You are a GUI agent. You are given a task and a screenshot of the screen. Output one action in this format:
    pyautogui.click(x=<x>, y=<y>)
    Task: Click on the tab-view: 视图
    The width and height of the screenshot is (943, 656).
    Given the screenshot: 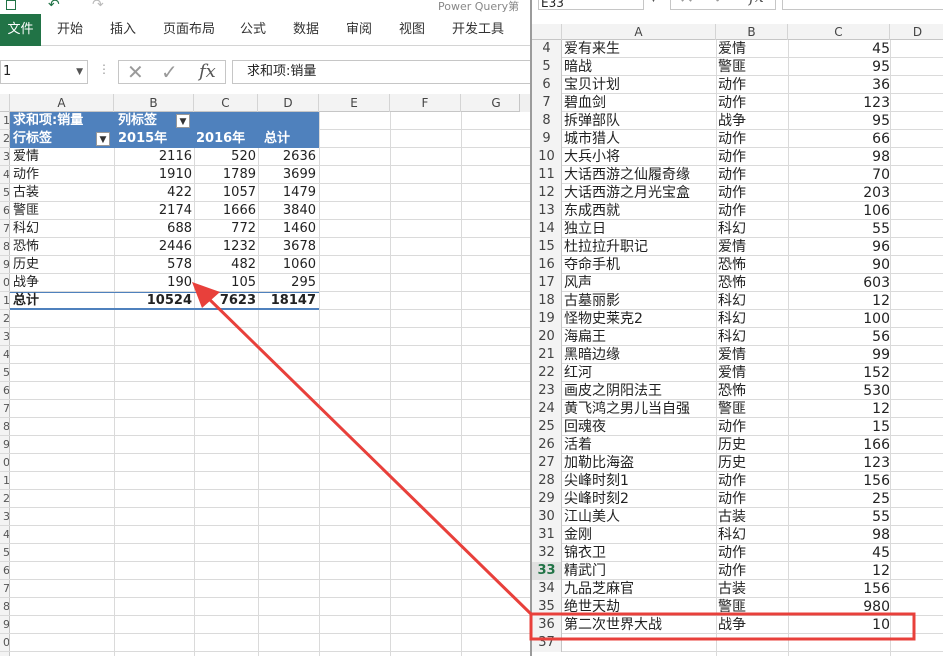 What is the action you would take?
    pyautogui.click(x=412, y=30)
    